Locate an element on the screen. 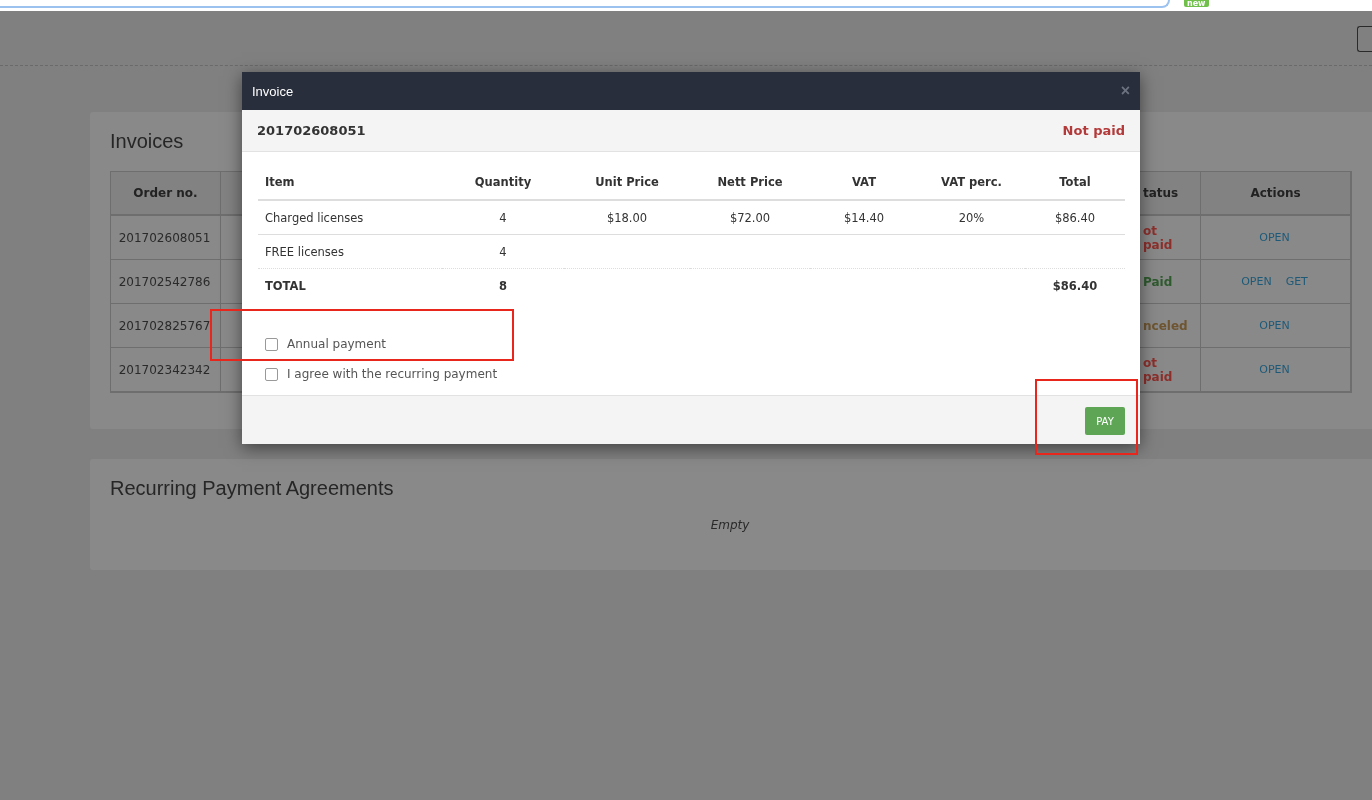  table-cell: 201702608051 is located at coordinates (166, 238).